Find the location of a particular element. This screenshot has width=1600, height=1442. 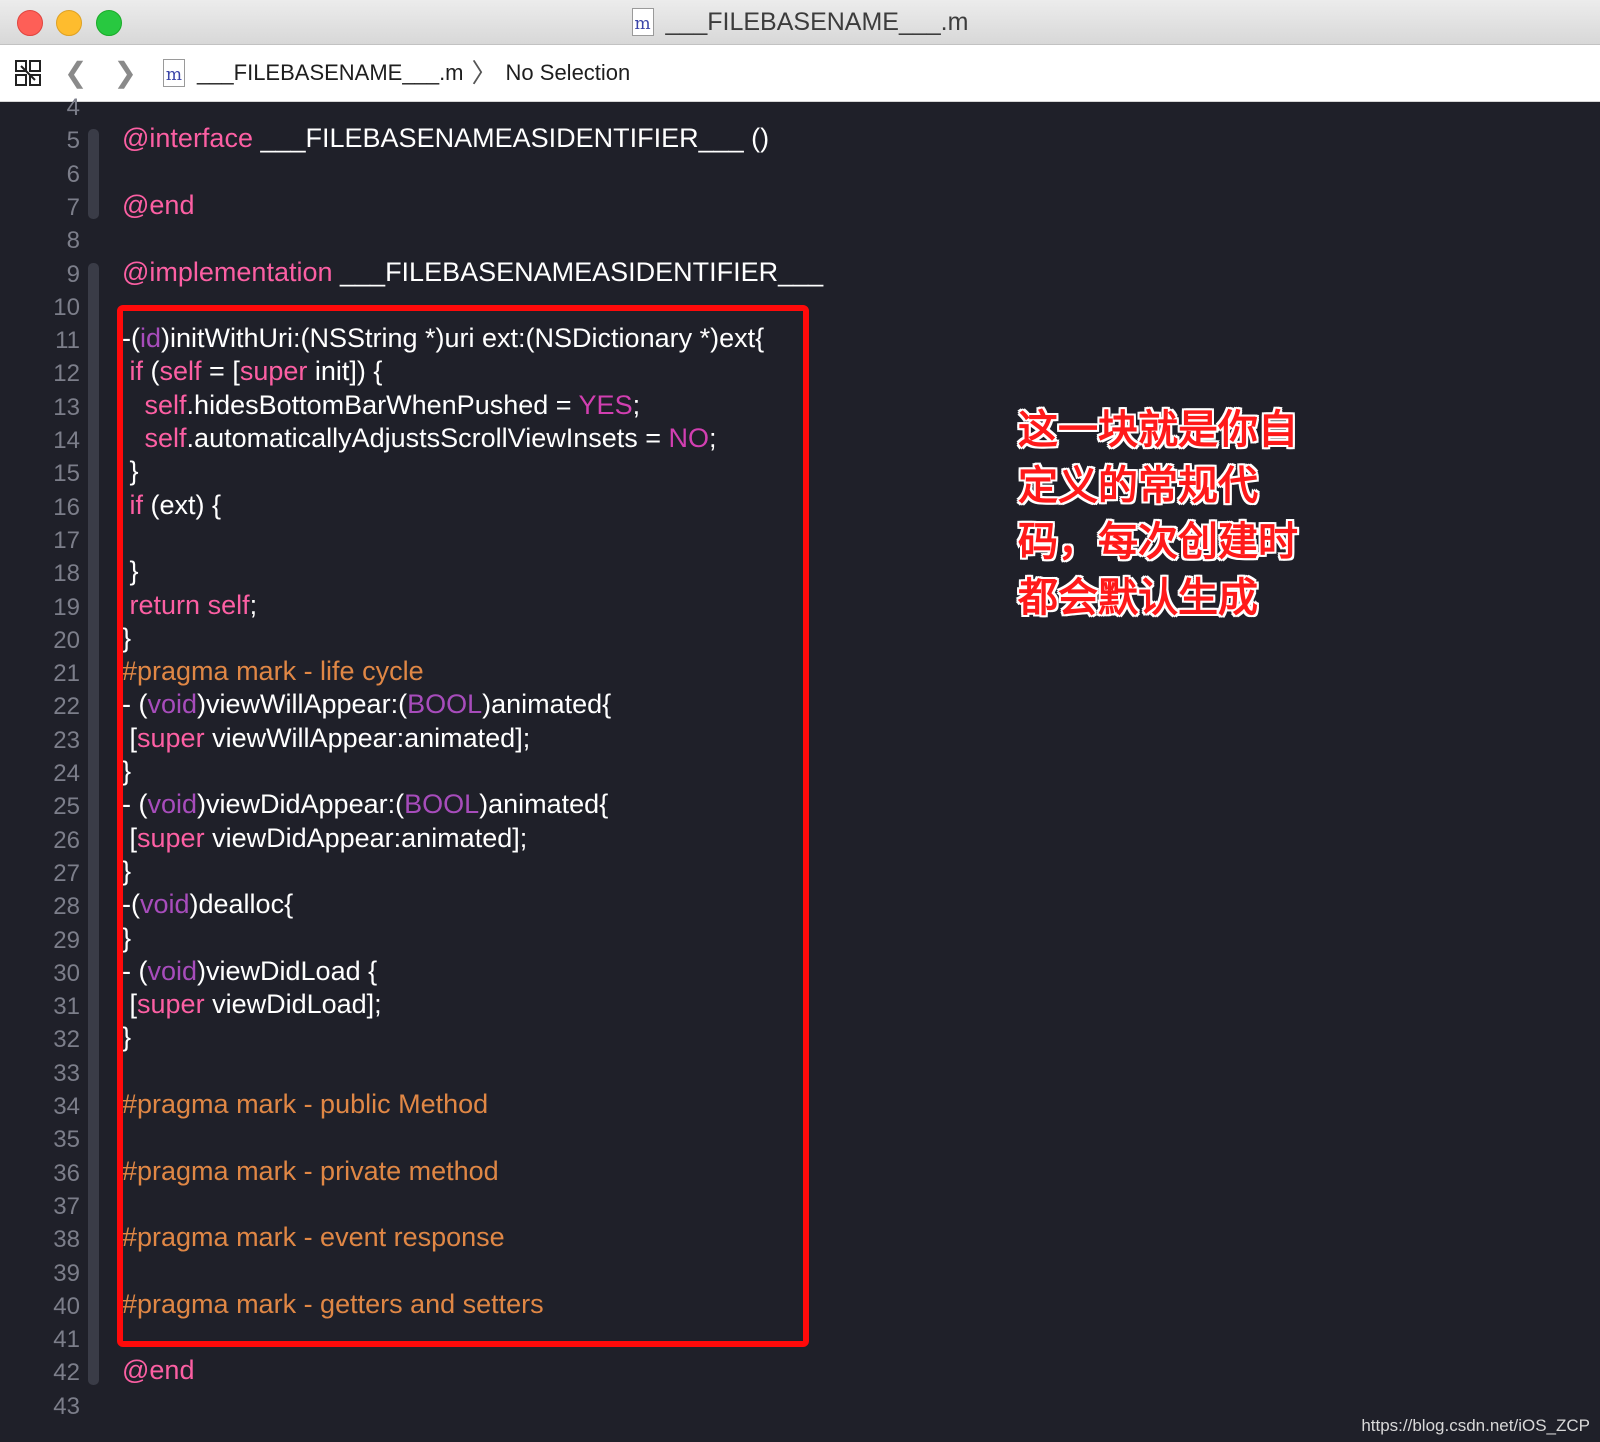

forward-chevron-icon: ❯ is located at coordinates (124, 73).